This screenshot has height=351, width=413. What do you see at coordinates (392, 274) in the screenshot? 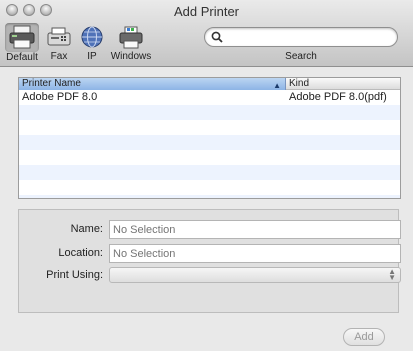
I see `stepper-arrows-icon: ▲ ▼` at bounding box center [392, 274].